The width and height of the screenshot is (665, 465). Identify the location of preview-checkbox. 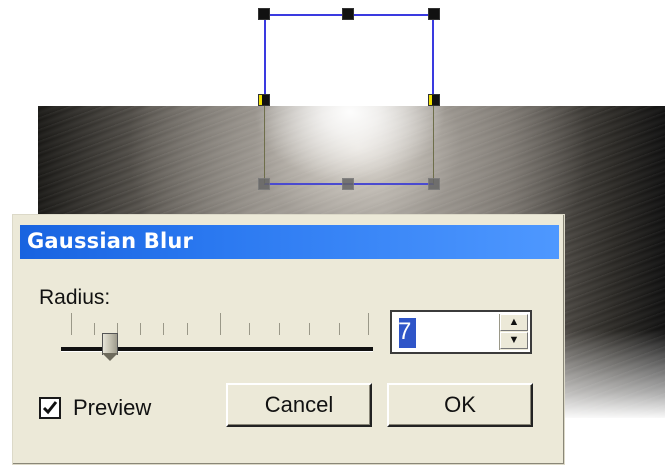
(50, 408).